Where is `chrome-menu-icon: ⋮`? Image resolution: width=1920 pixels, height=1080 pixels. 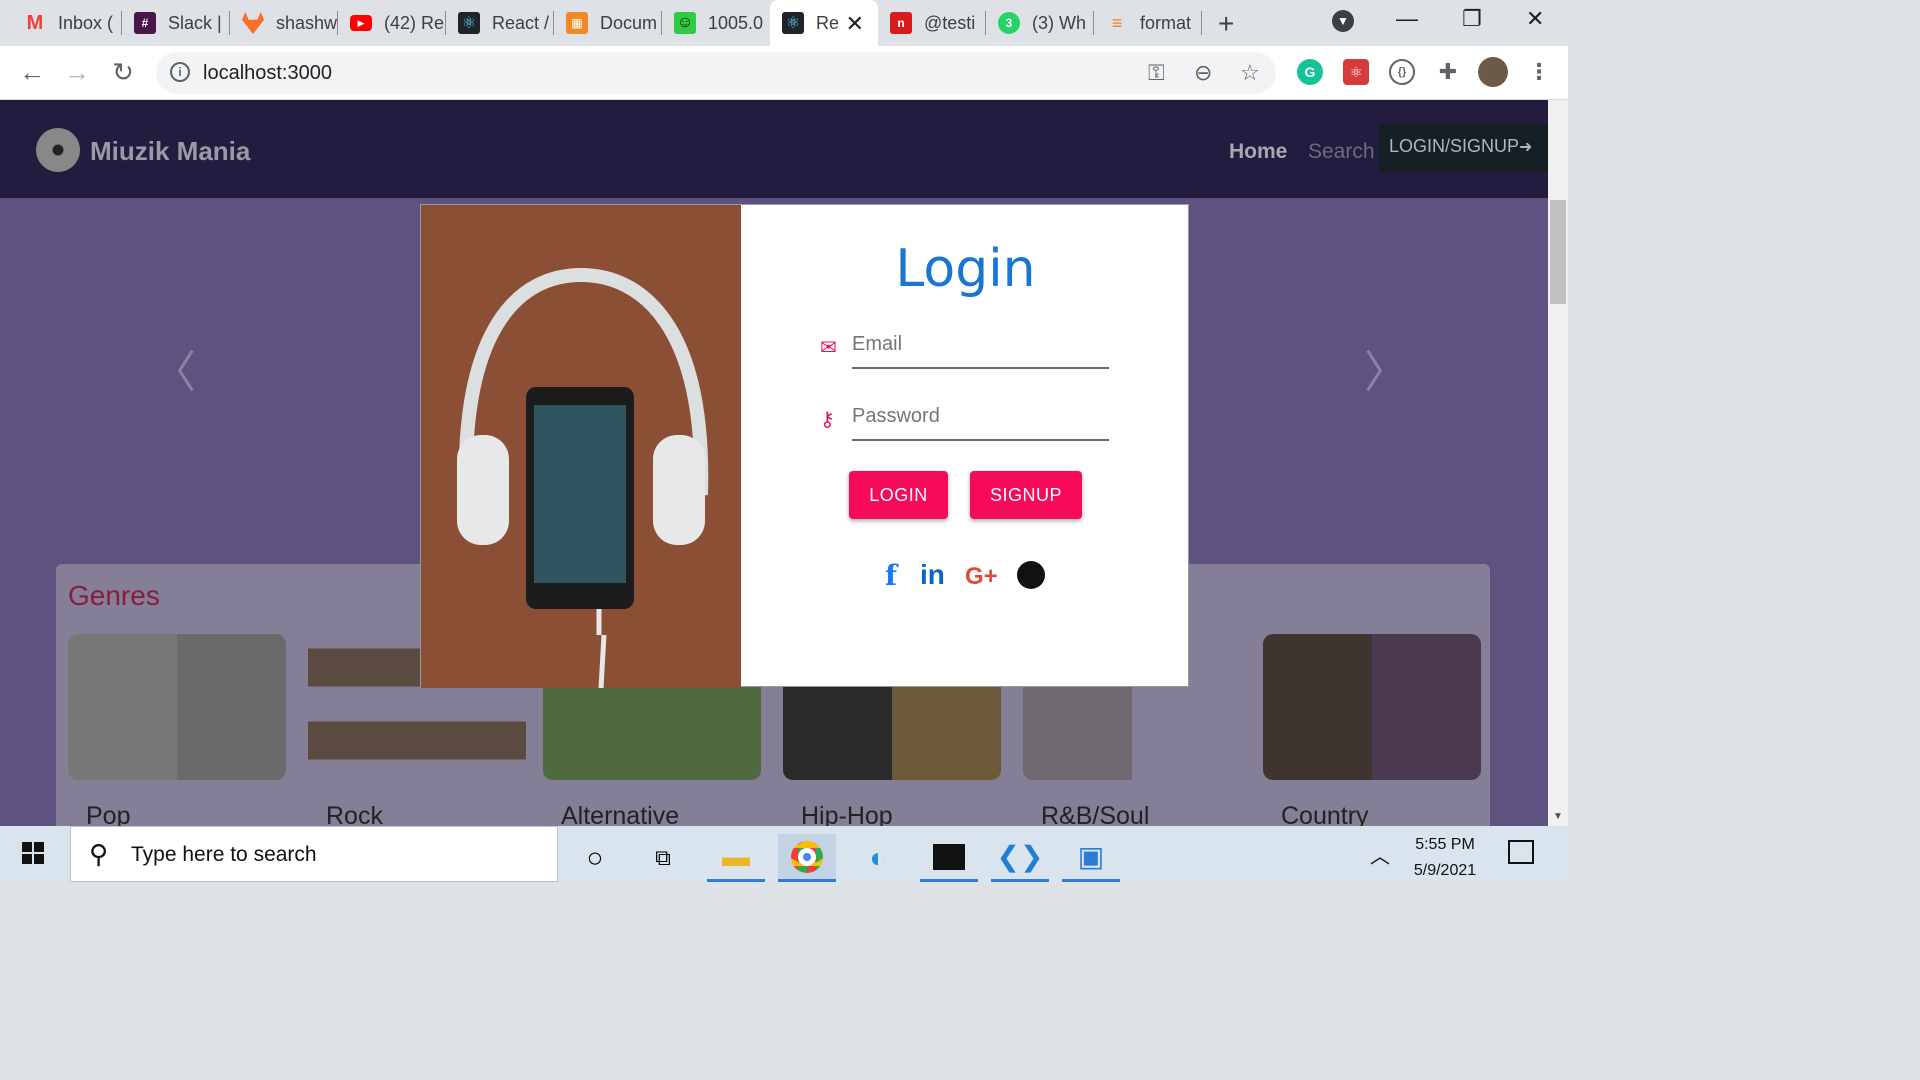
chrome-menu-icon: ⋮ is located at coordinates (1539, 72).